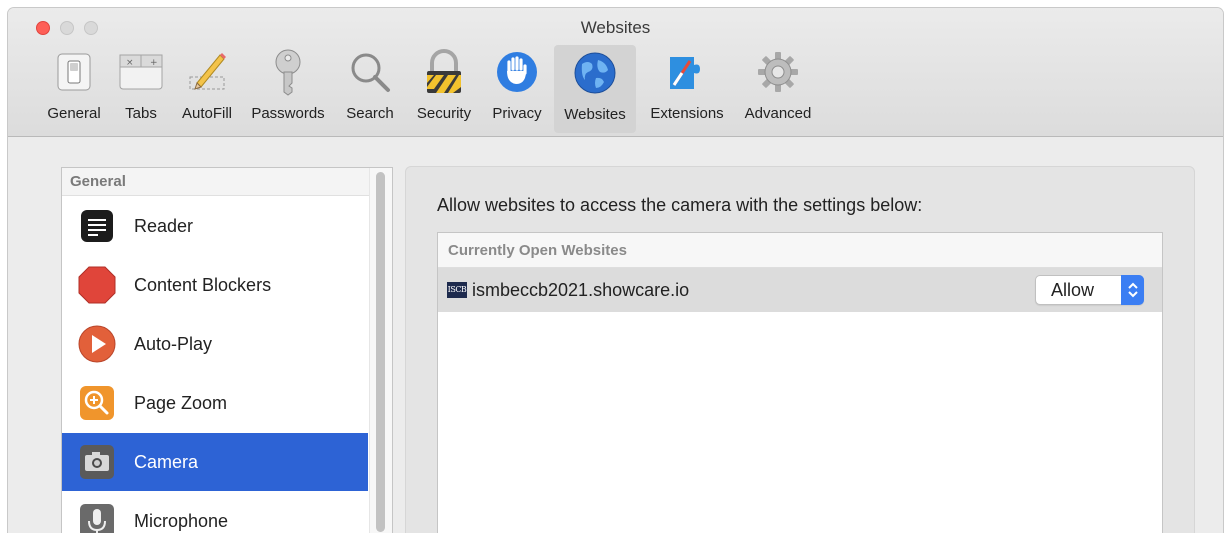 Image resolution: width=1231 pixels, height=533 pixels. Describe the element at coordinates (97, 517) in the screenshot. I see `microphone-icon` at that location.